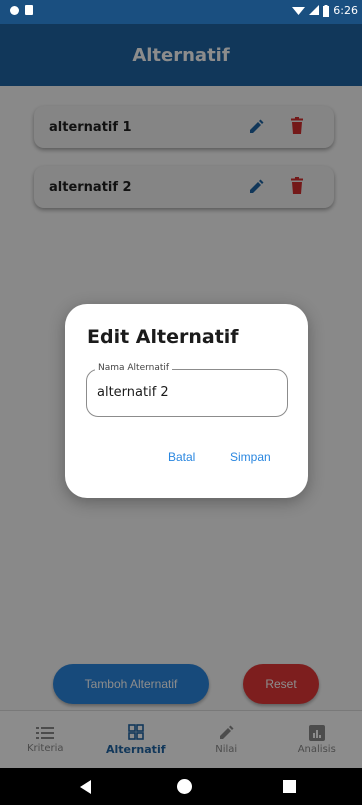  I want to click on signal-icon, so click(314, 10).